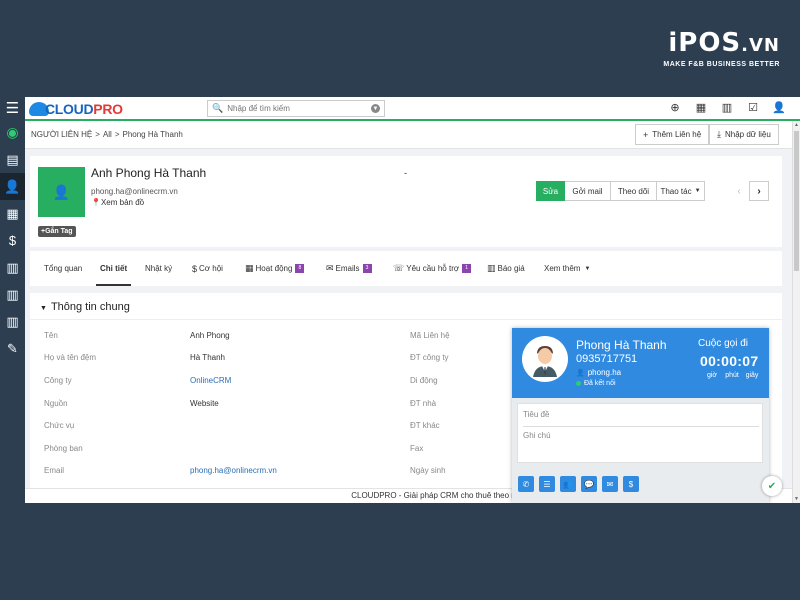 The width and height of the screenshot is (800, 600). I want to click on tab-emails: ✉ Emails 3, so click(349, 268).